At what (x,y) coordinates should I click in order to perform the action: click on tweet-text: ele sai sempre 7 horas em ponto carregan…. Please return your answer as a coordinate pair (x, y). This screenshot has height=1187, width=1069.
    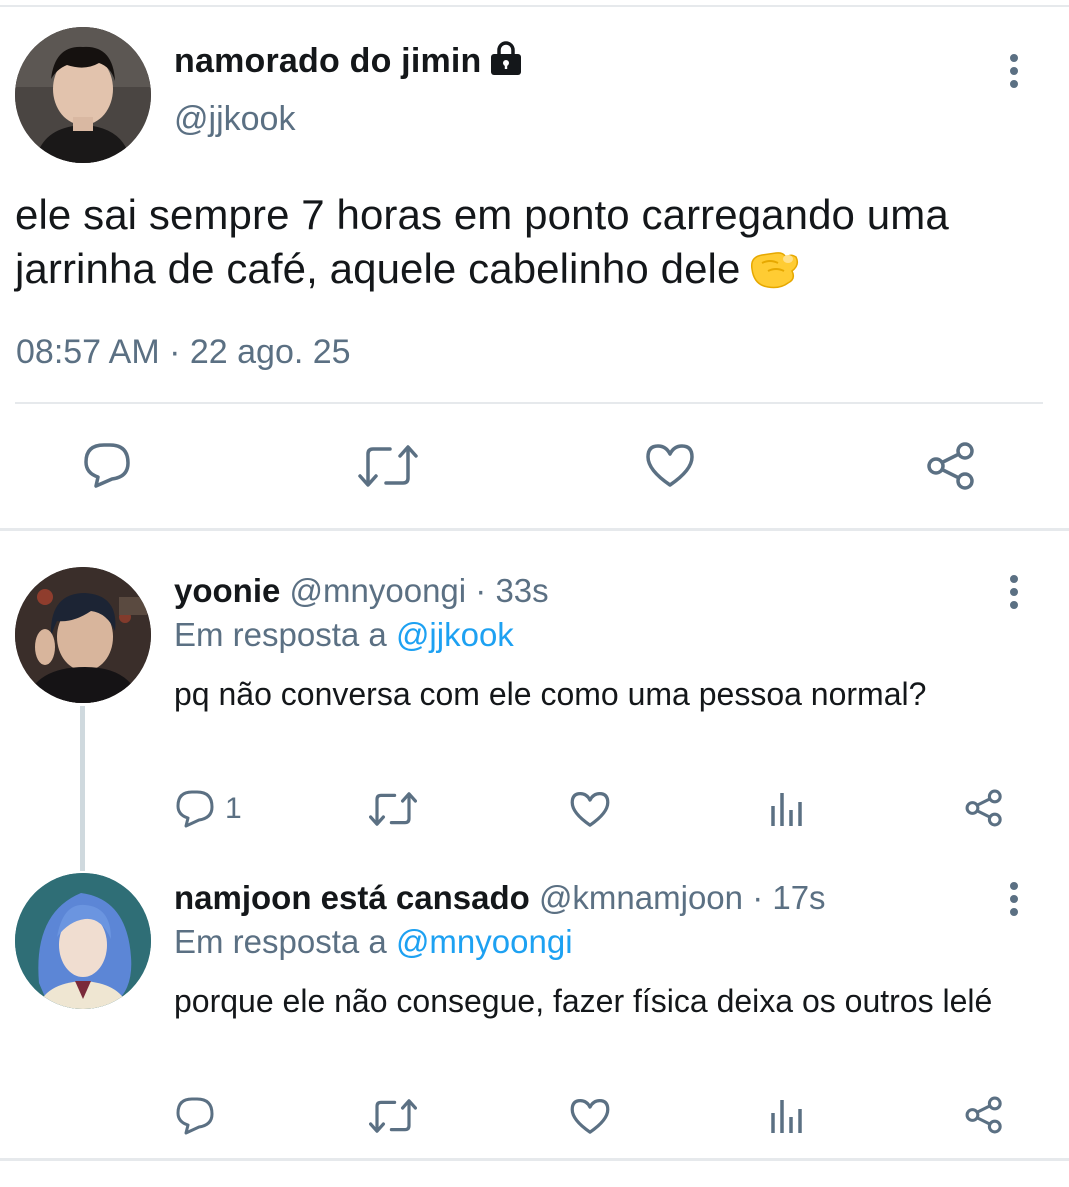
    Looking at the image, I should click on (537, 242).